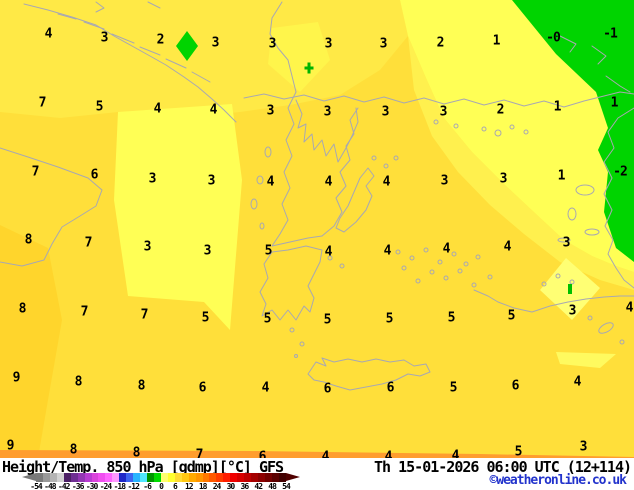 The image size is (634, 490). I want to click on colorbar-tick-label: -36, so click(77, 486).